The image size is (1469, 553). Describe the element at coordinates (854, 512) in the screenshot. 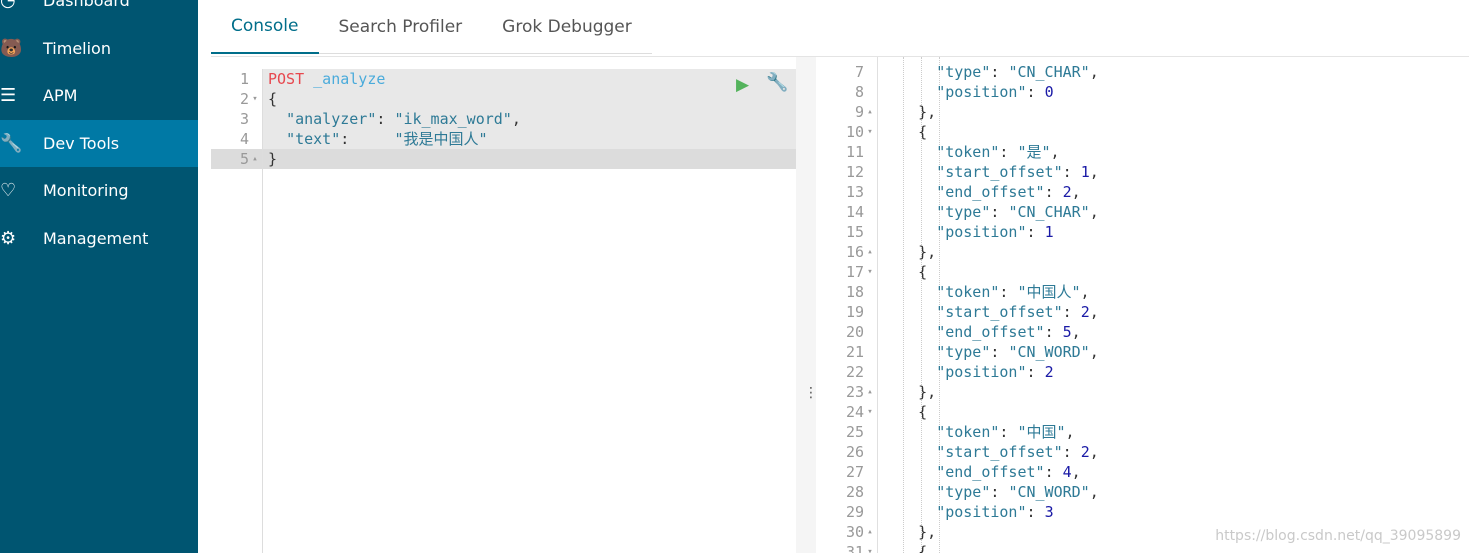

I see `line-number: 29` at that location.